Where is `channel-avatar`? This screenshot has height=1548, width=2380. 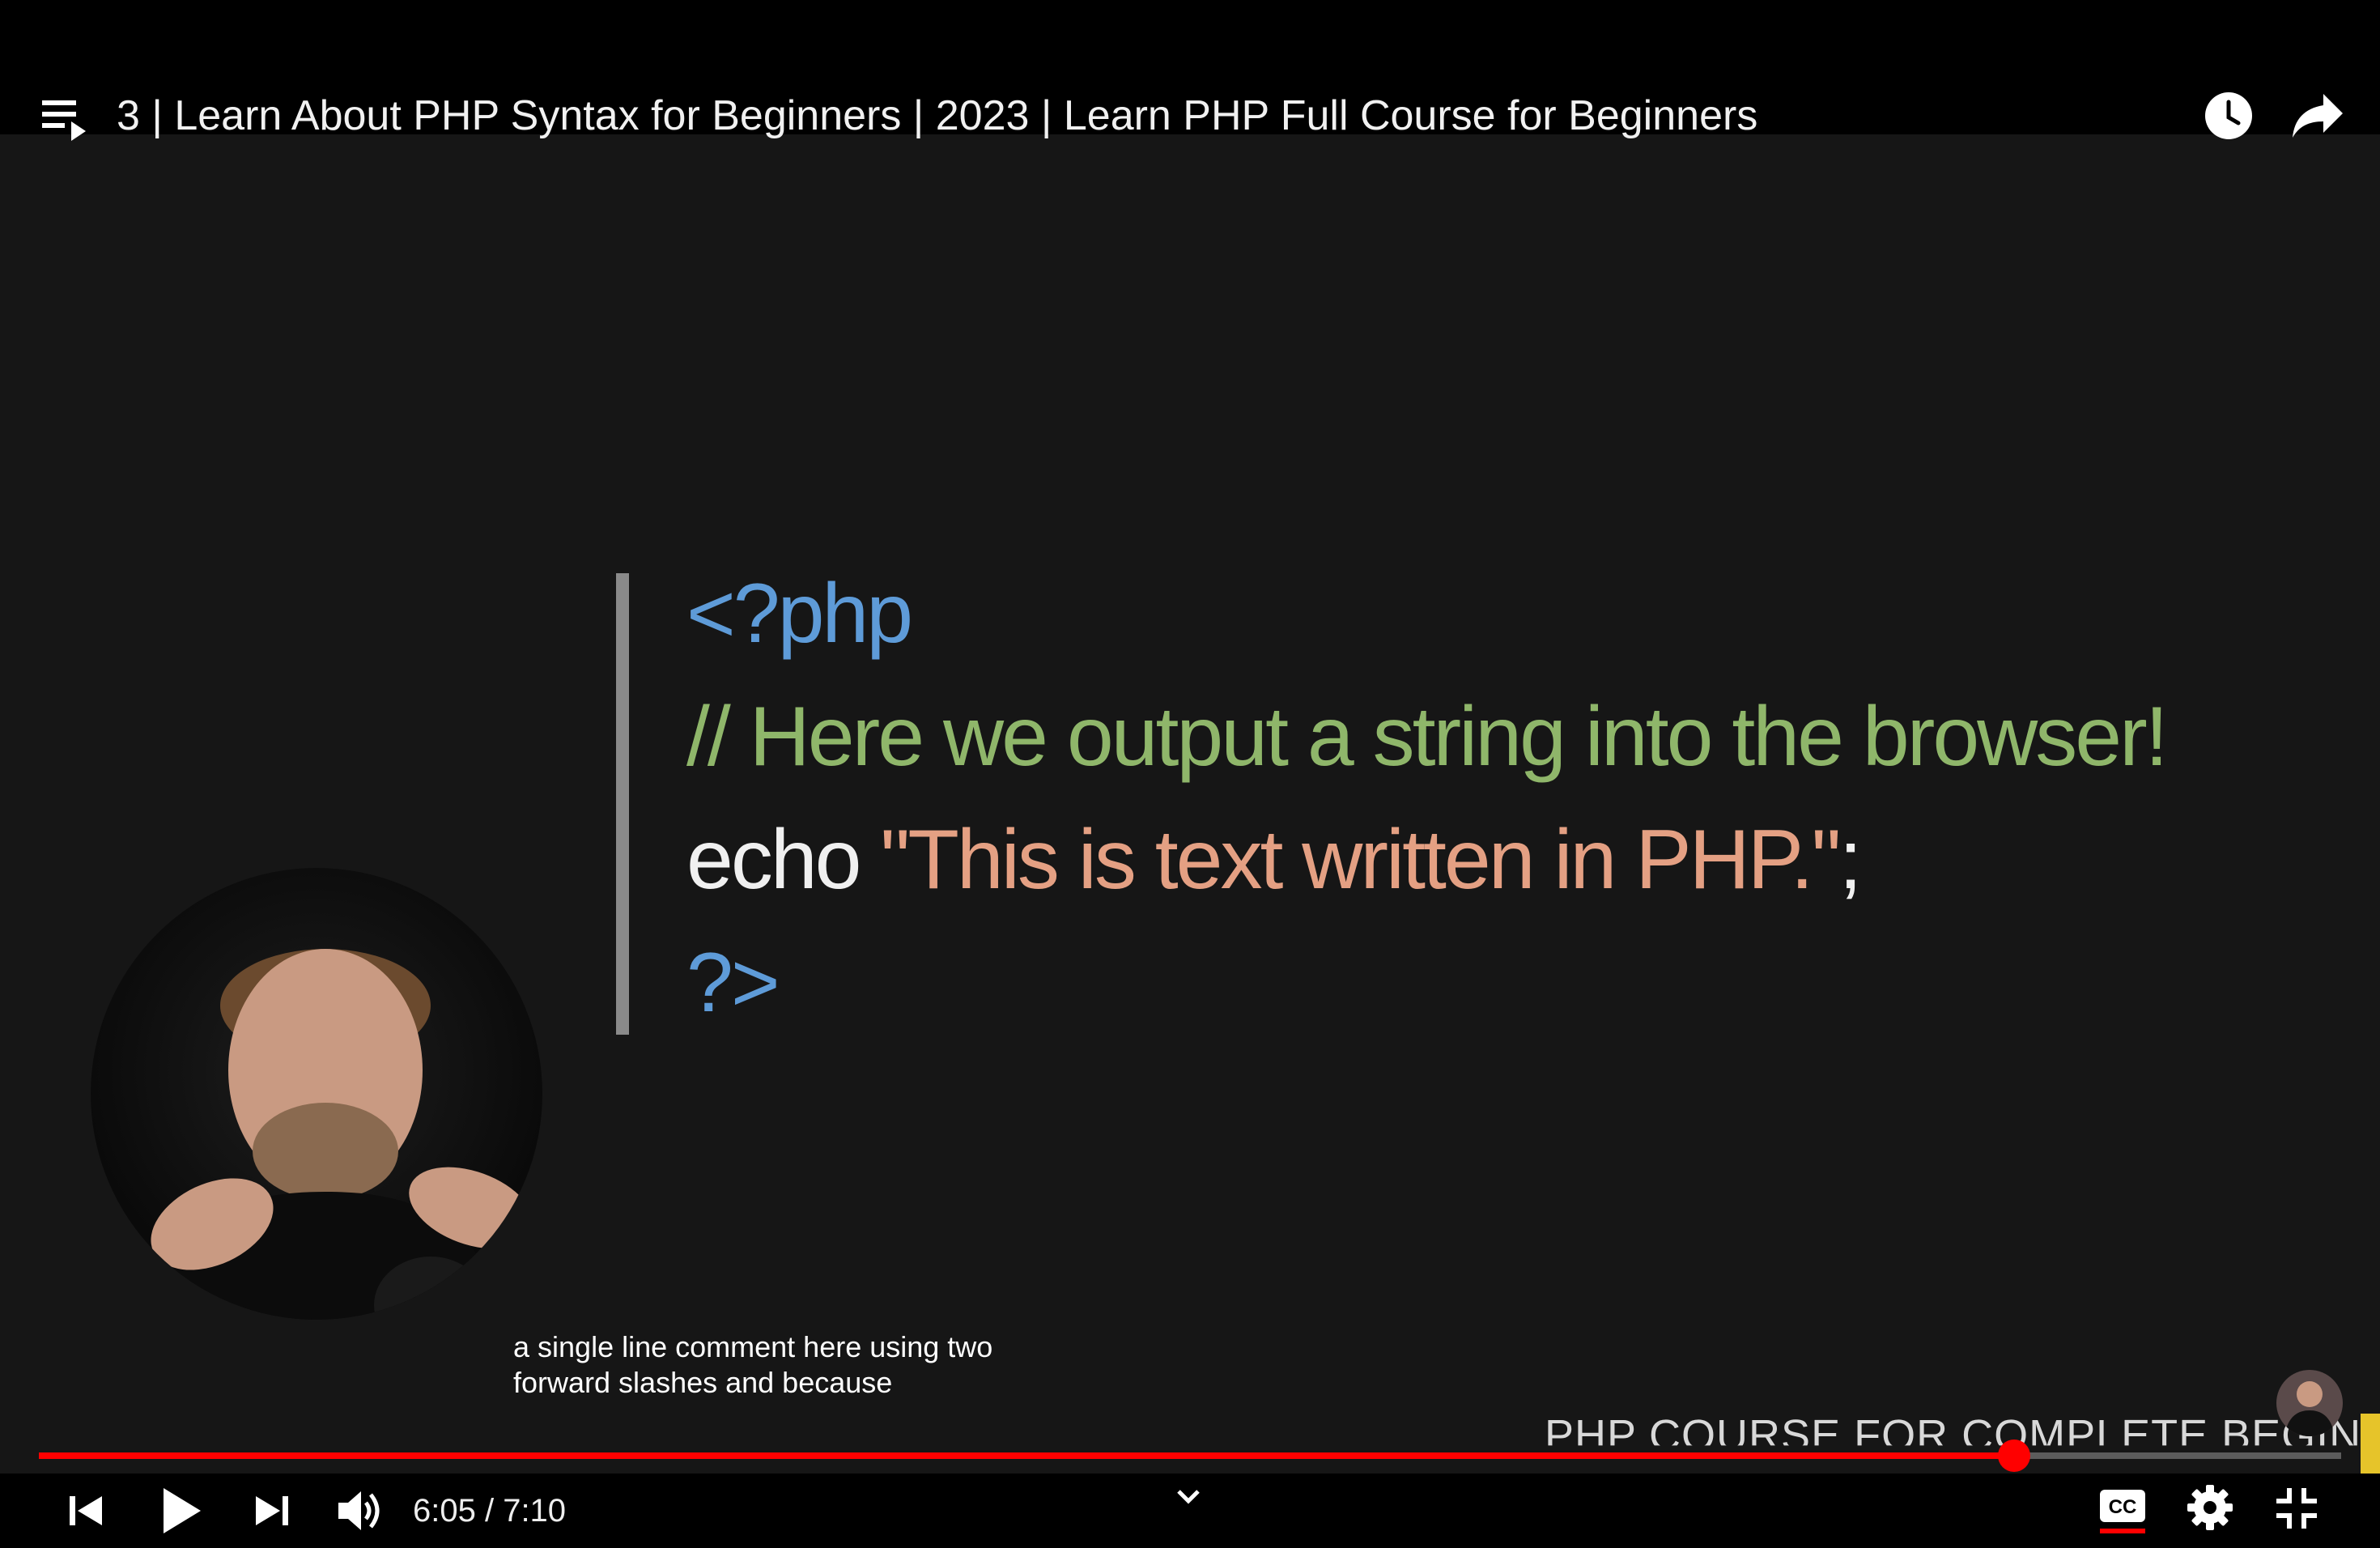 channel-avatar is located at coordinates (2309, 1403).